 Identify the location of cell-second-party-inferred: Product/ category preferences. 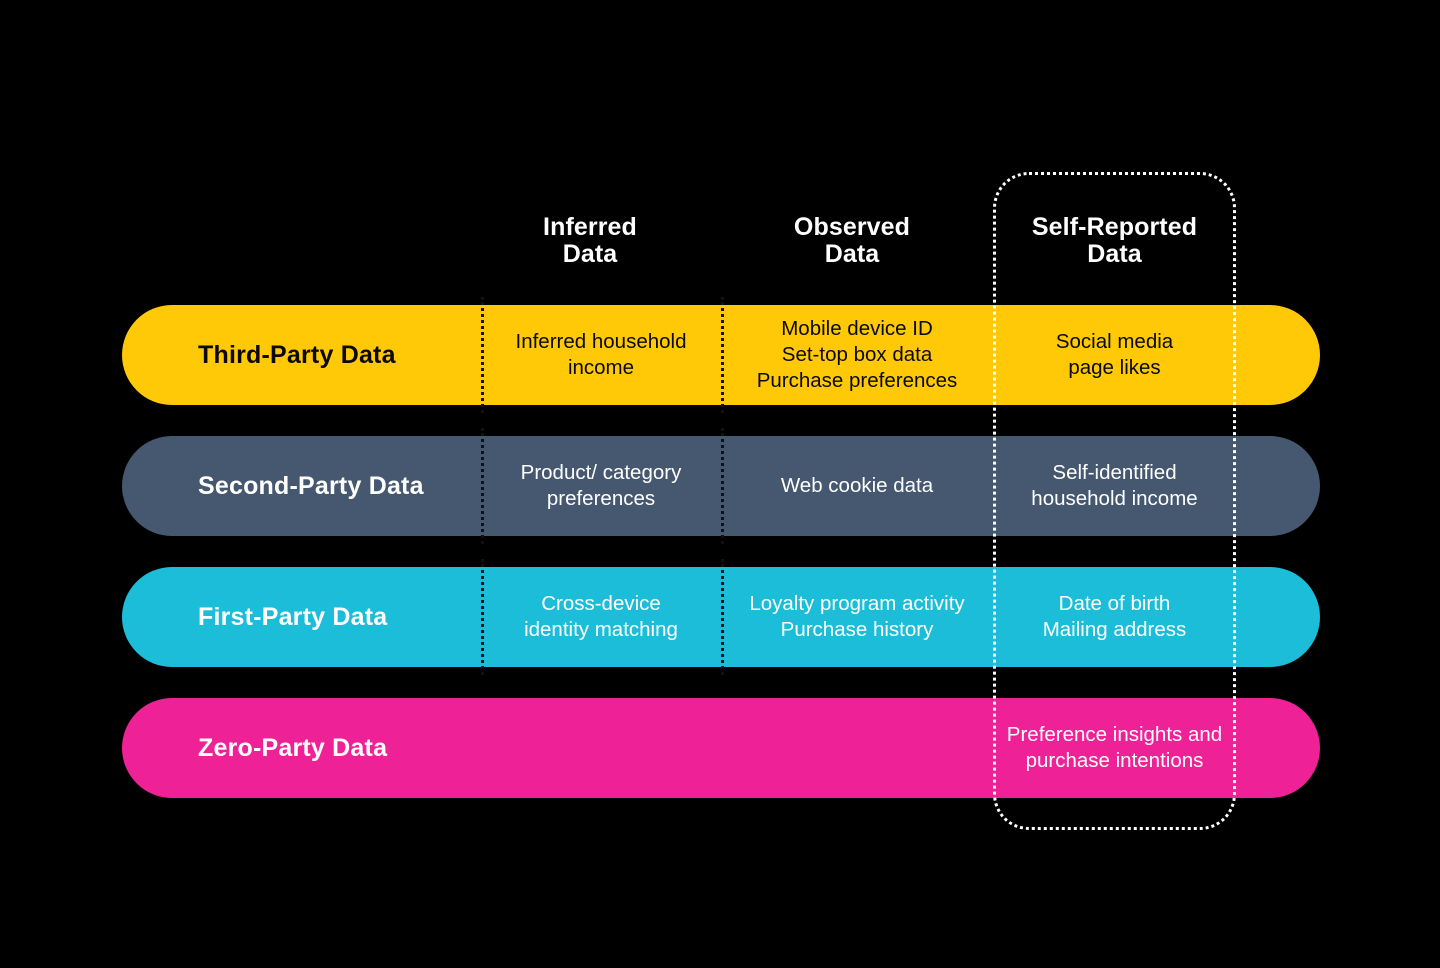
(601, 486).